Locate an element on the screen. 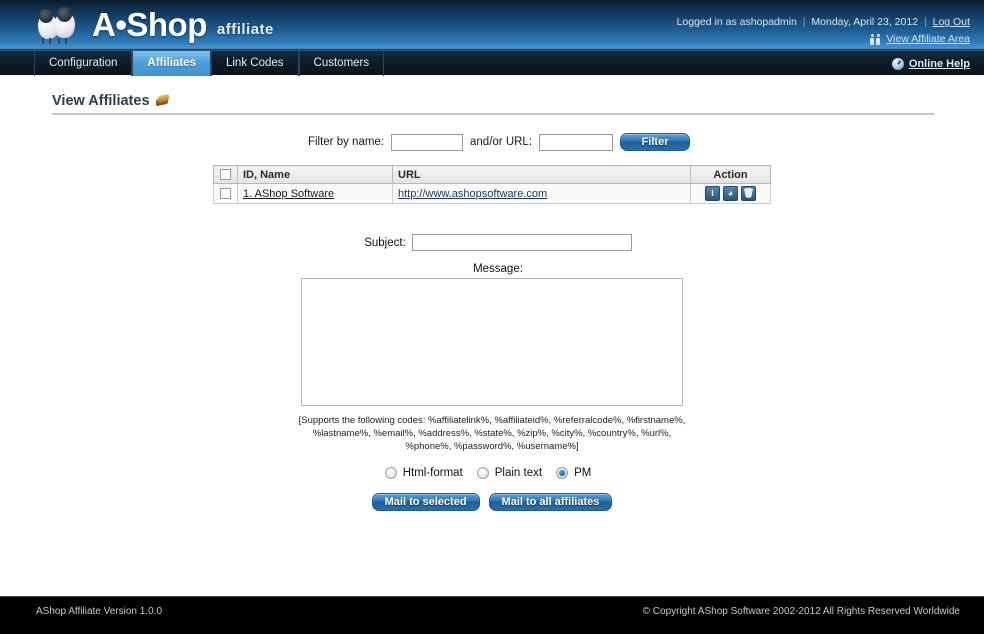 This screenshot has width=984, height=634. people-icon is located at coordinates (875, 39).